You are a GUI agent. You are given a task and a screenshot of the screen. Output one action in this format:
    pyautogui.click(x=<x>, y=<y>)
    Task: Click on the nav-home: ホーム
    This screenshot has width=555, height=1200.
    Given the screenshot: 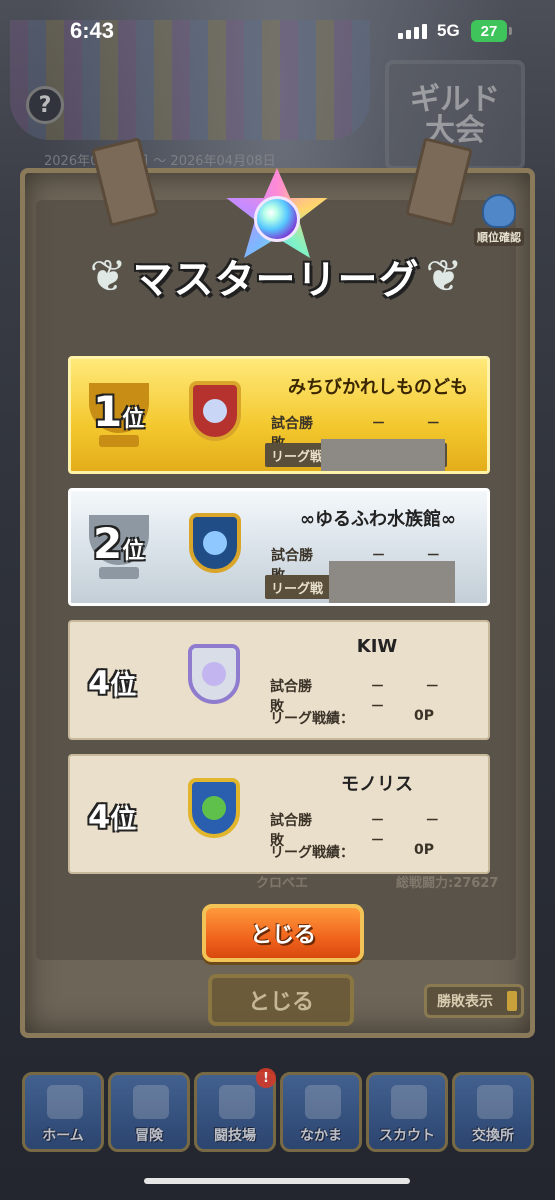 What is the action you would take?
    pyautogui.click(x=63, y=1112)
    